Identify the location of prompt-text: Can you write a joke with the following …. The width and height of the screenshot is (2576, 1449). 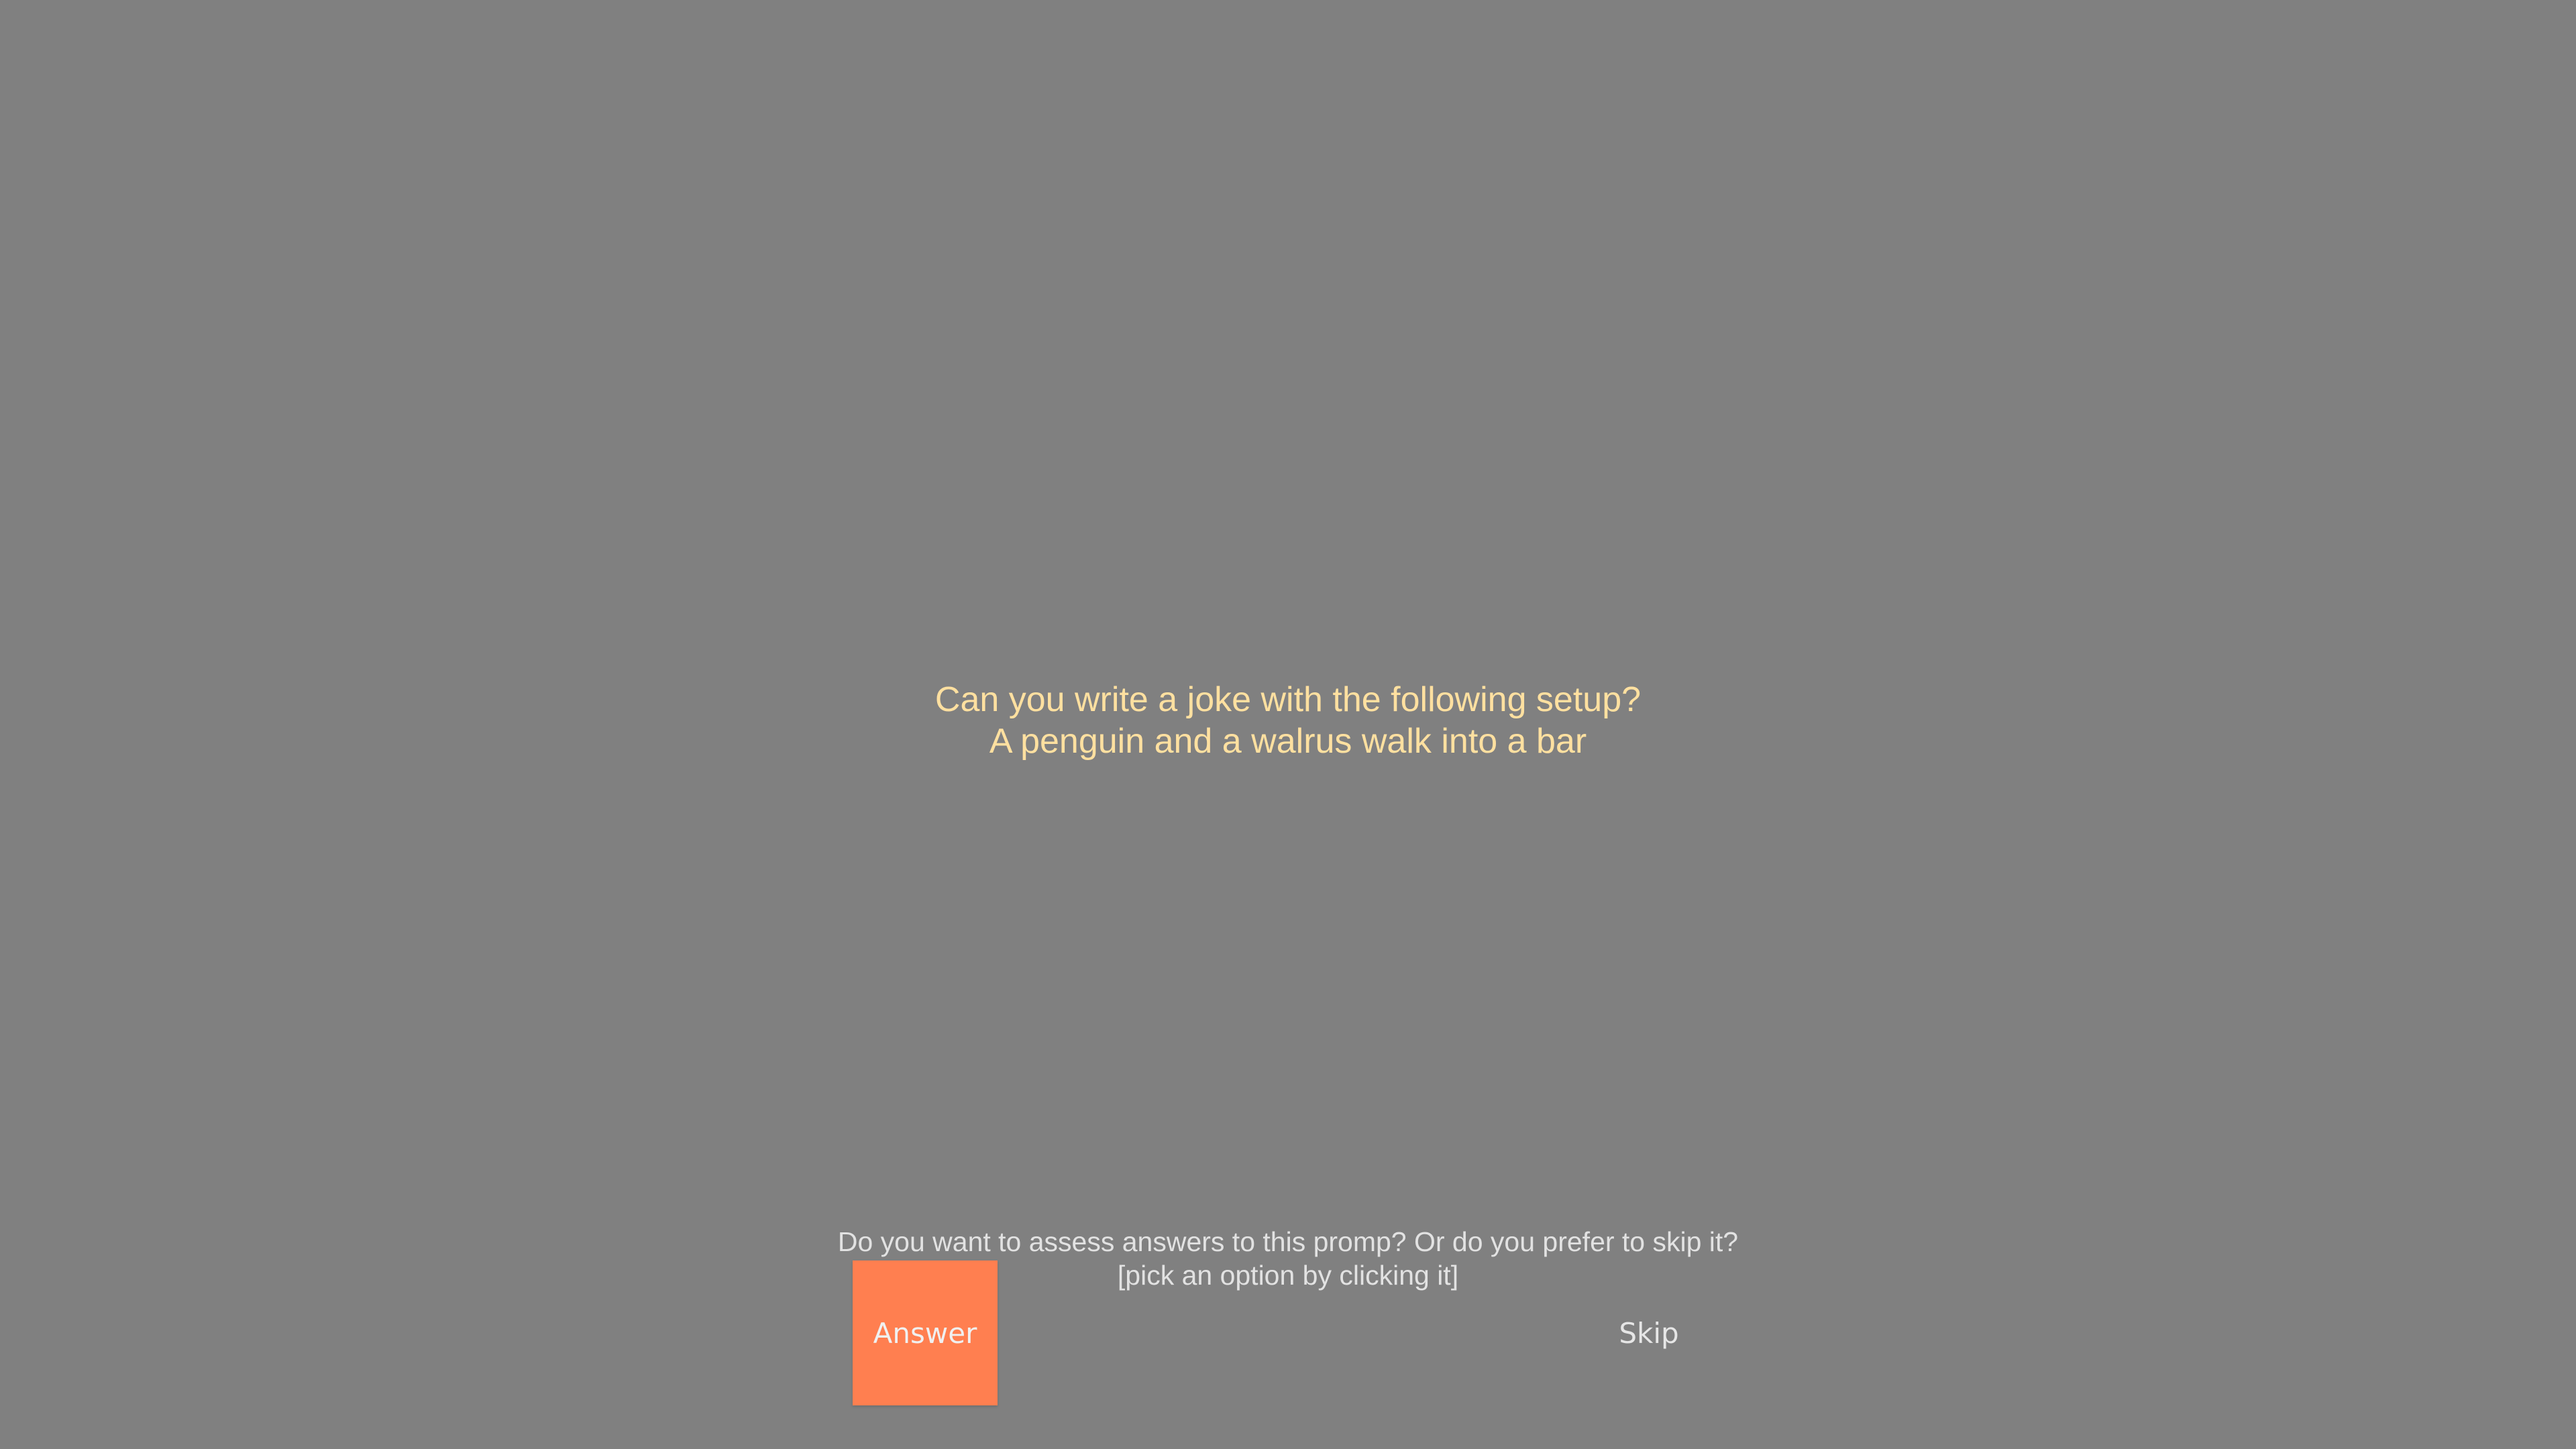
(1288, 720).